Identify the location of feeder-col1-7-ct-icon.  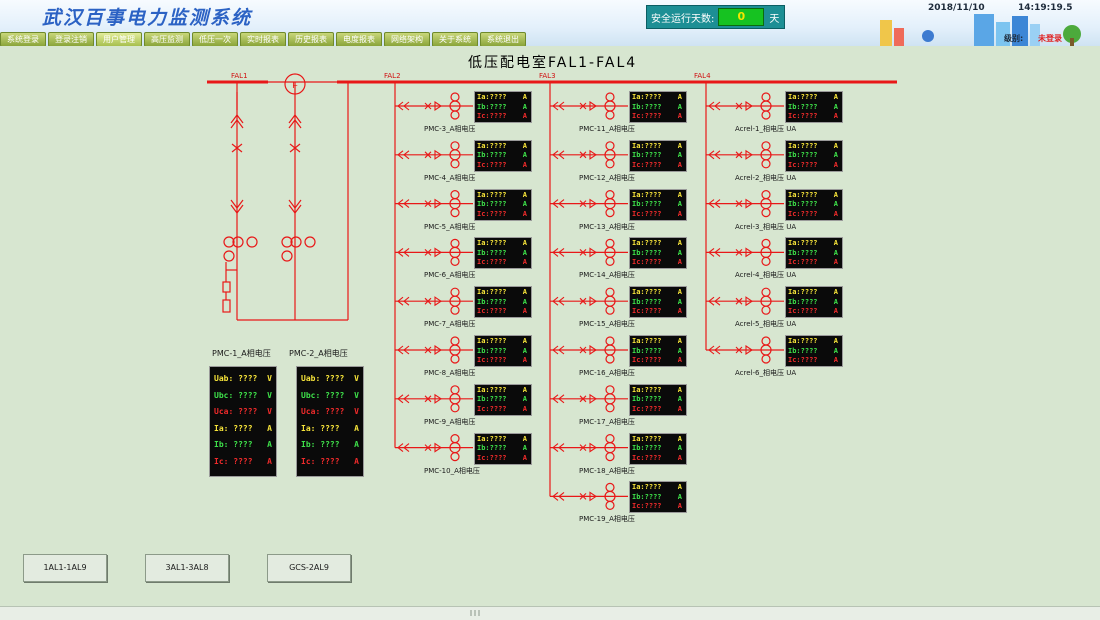
(455, 457).